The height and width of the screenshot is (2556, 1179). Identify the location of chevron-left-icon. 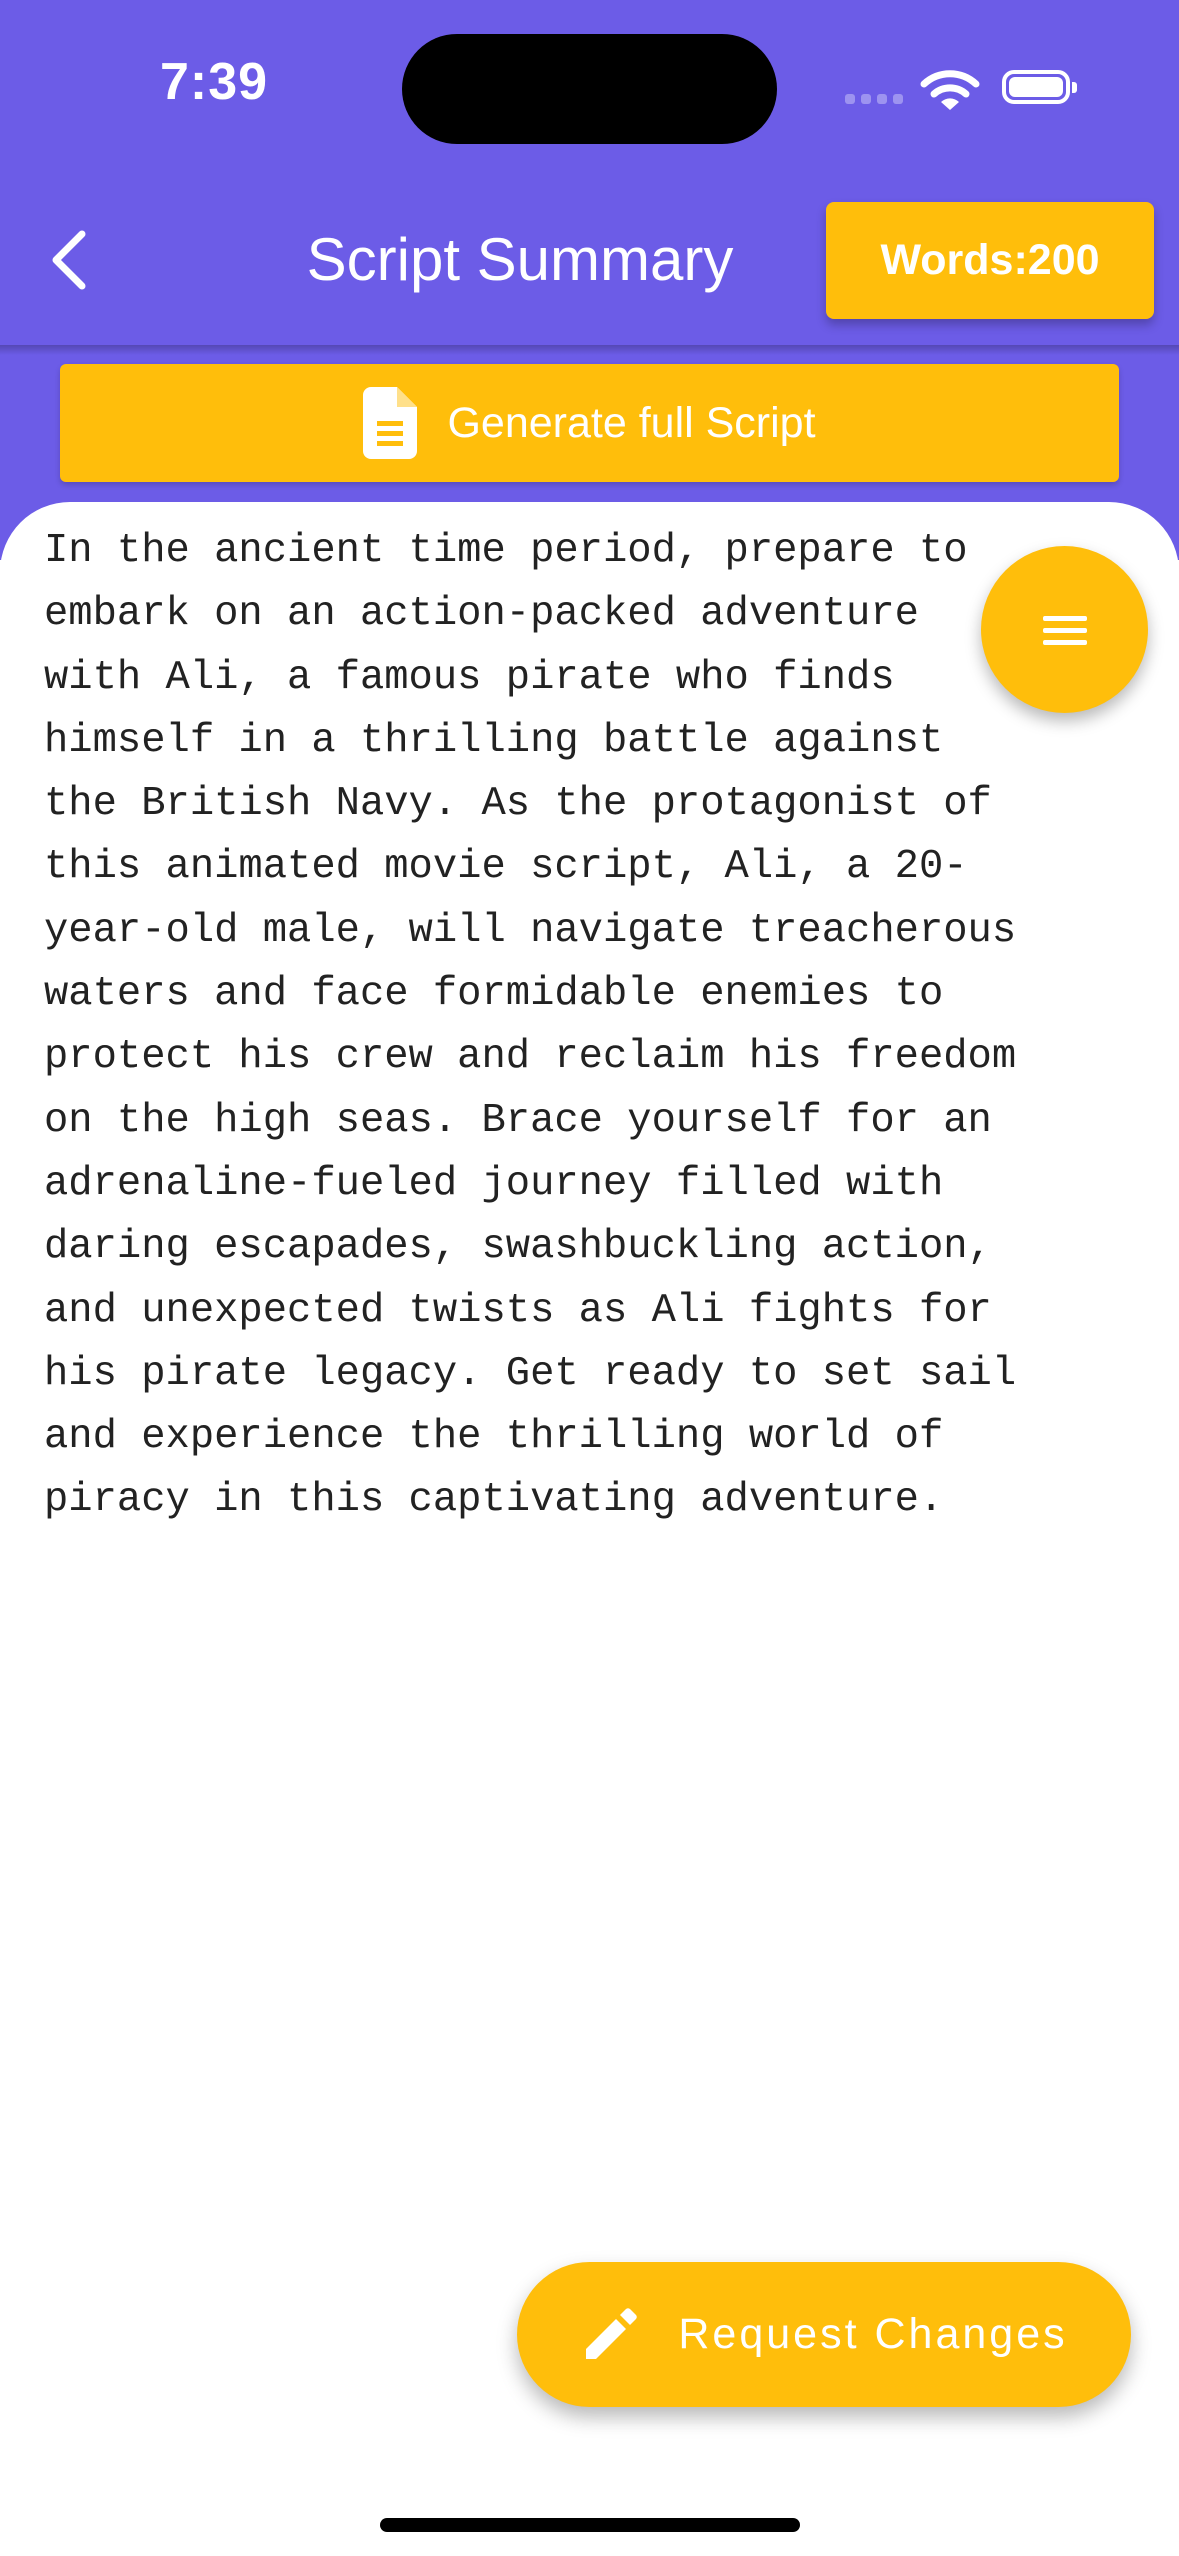
(69, 260).